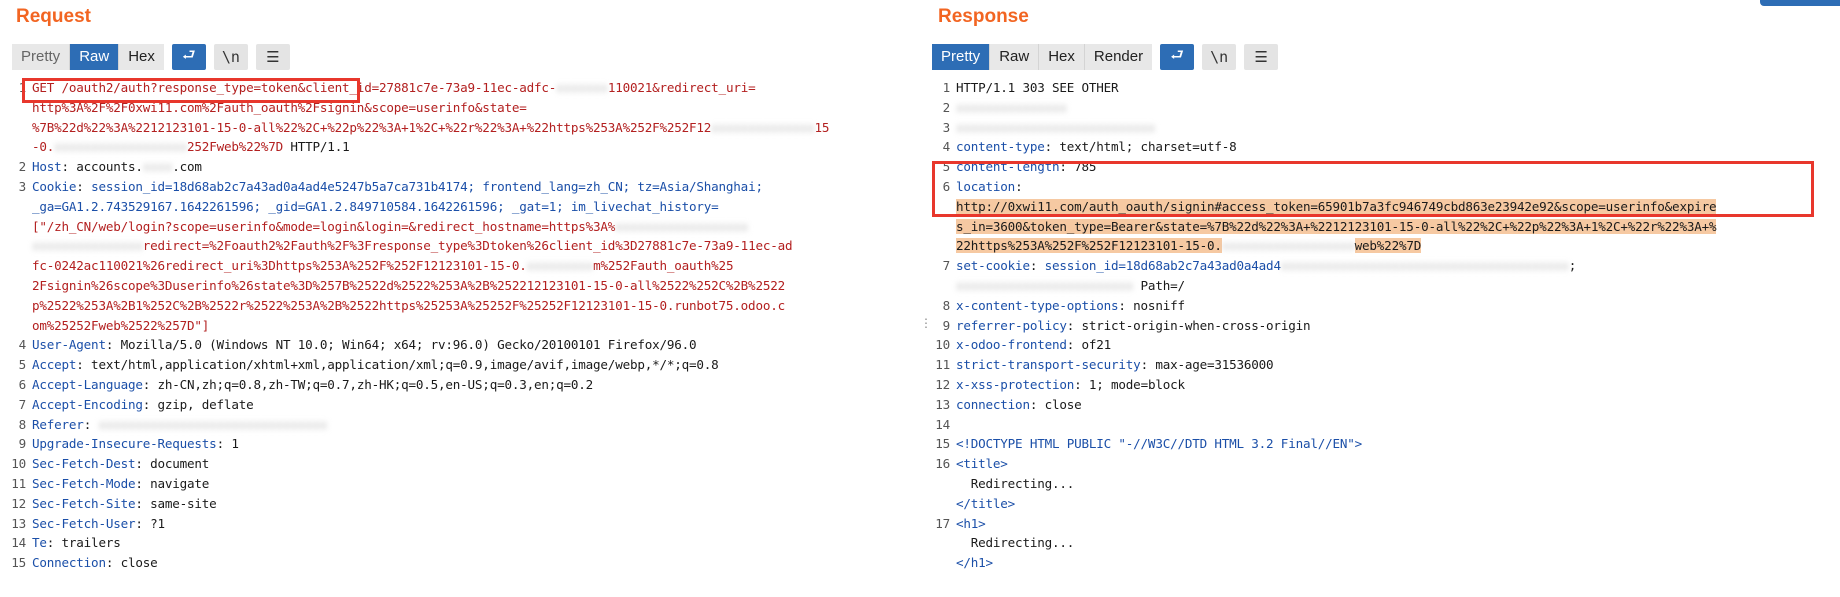 The image size is (1840, 597). What do you see at coordinates (87, 404) in the screenshot?
I see `code-token: Accept-Encoding` at bounding box center [87, 404].